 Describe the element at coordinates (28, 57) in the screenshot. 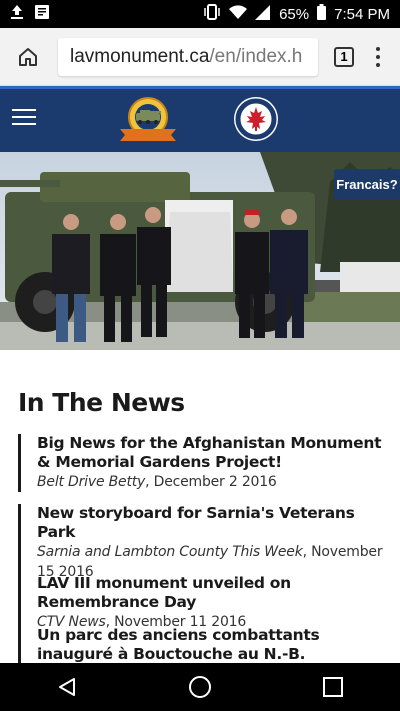

I see `home-icon` at that location.